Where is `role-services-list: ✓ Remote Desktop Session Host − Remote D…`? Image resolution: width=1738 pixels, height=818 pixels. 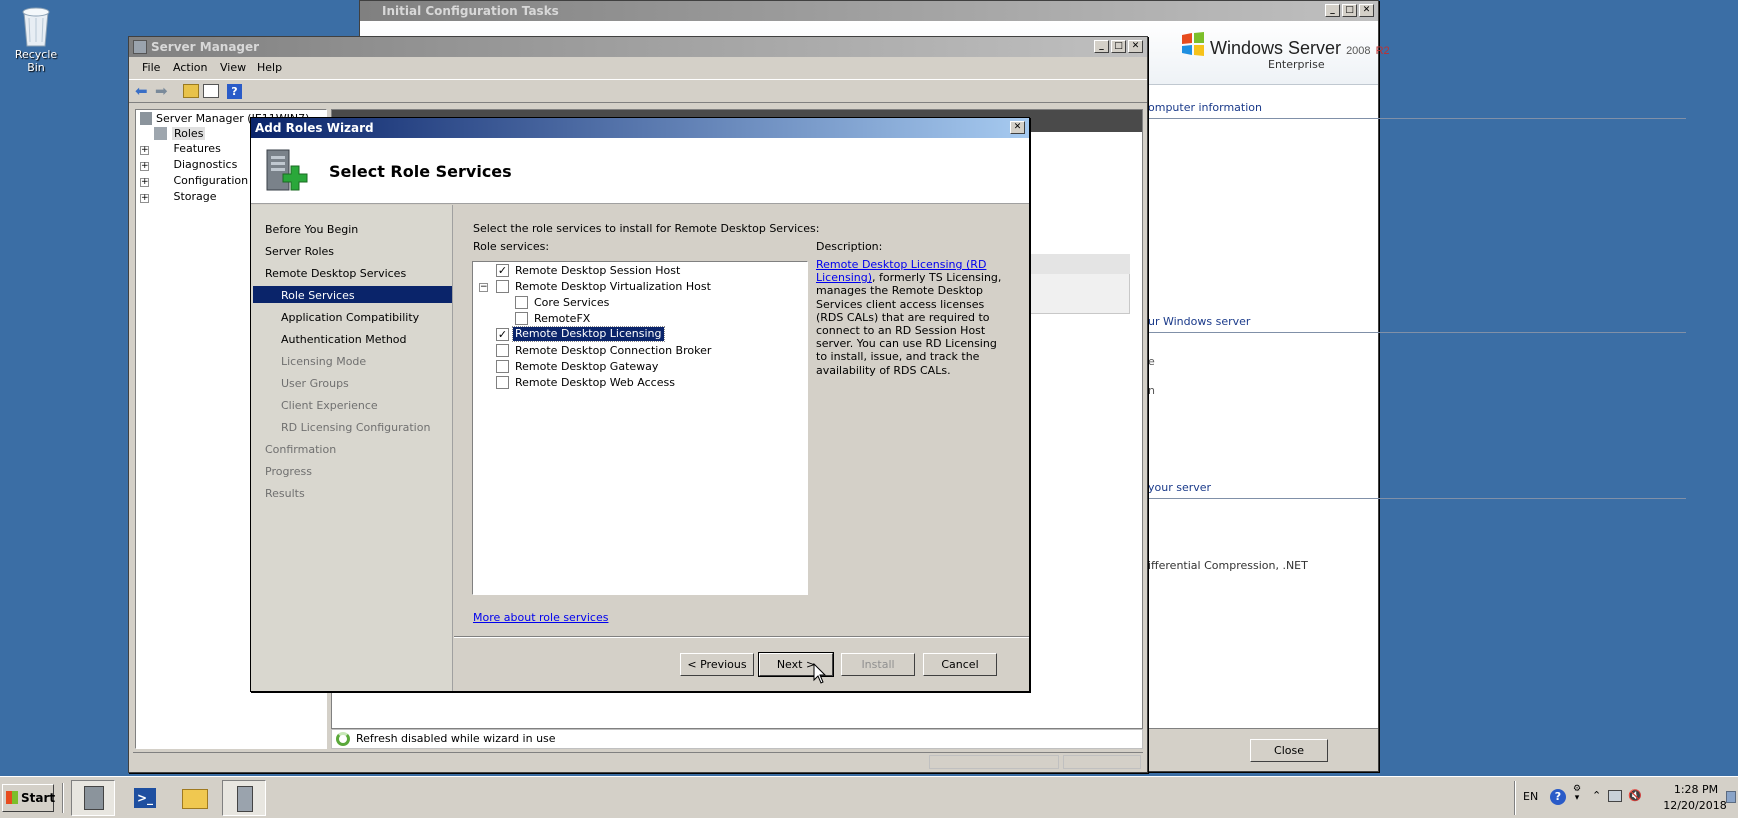 role-services-list: ✓ Remote Desktop Session Host − Remote D… is located at coordinates (640, 428).